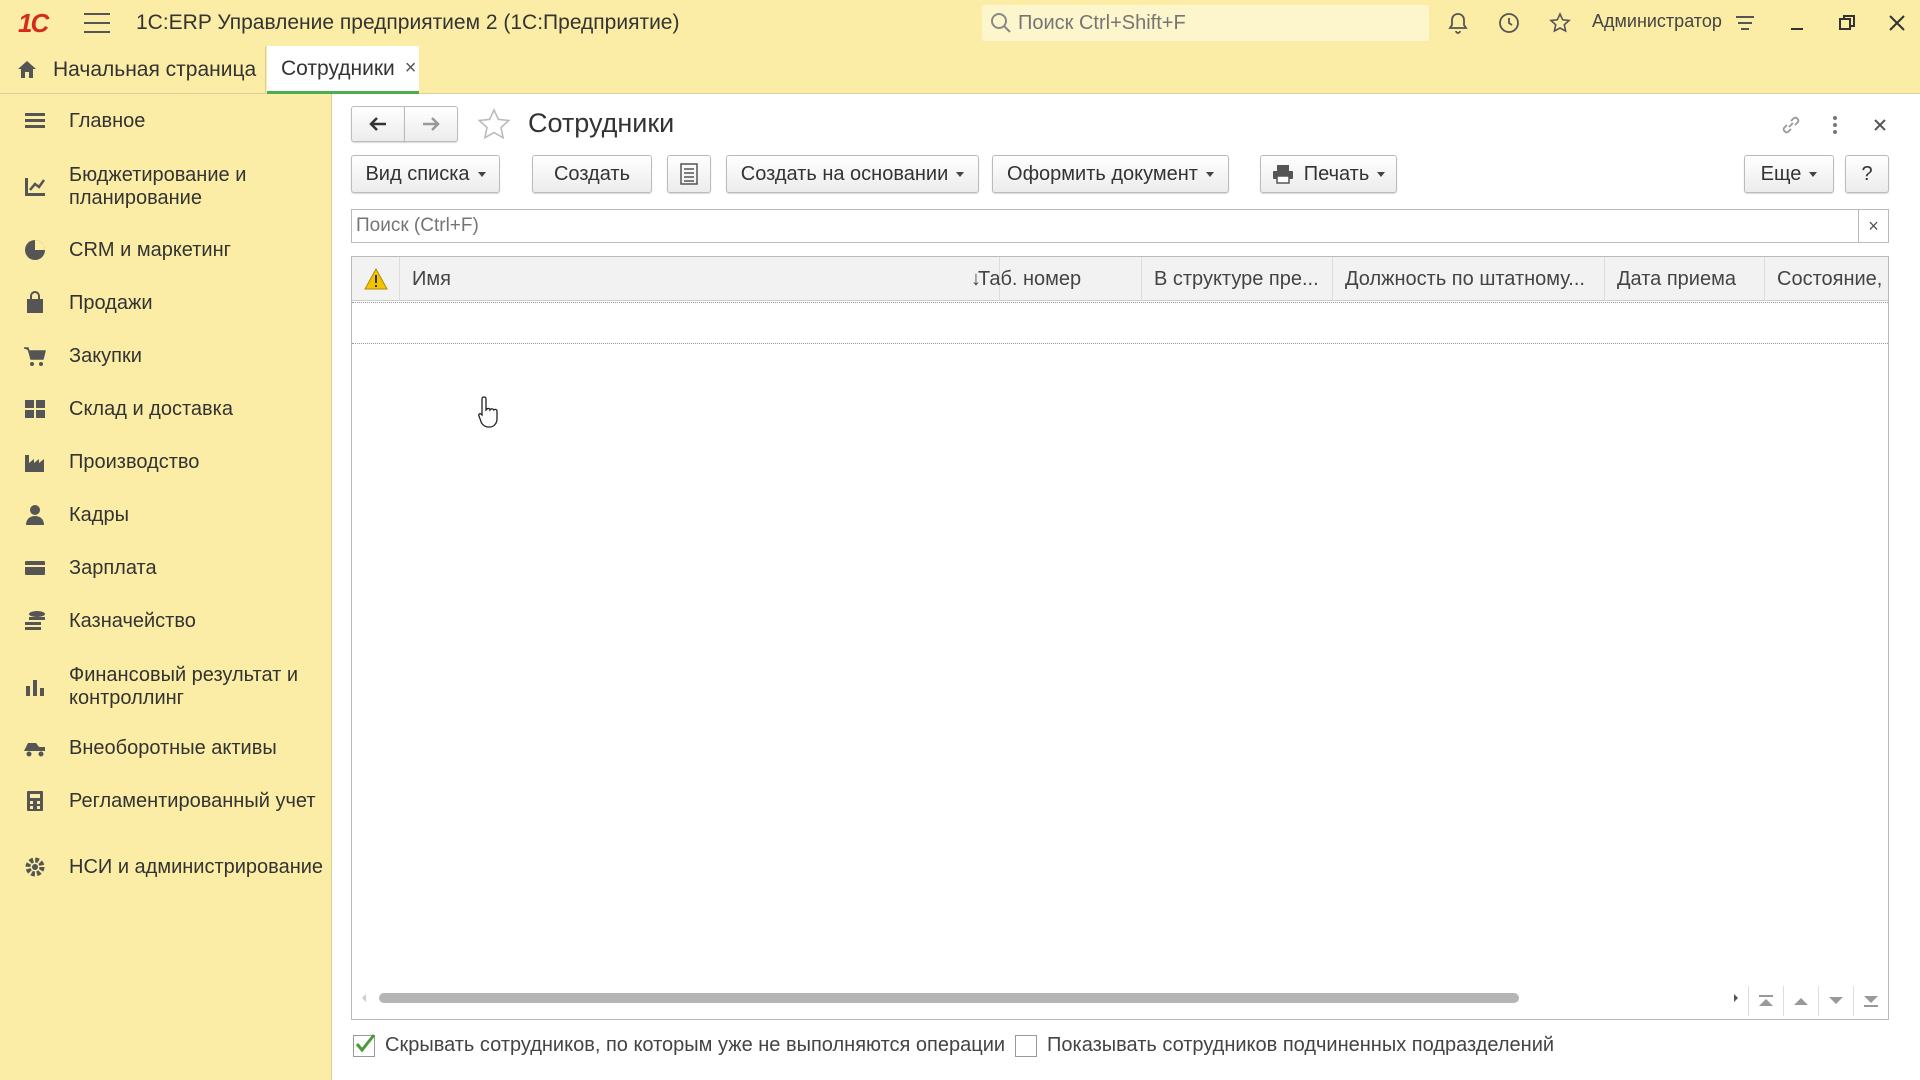 This screenshot has height=1080, width=1920. What do you see at coordinates (1120, 323) in the screenshot?
I see `table-row` at bounding box center [1120, 323].